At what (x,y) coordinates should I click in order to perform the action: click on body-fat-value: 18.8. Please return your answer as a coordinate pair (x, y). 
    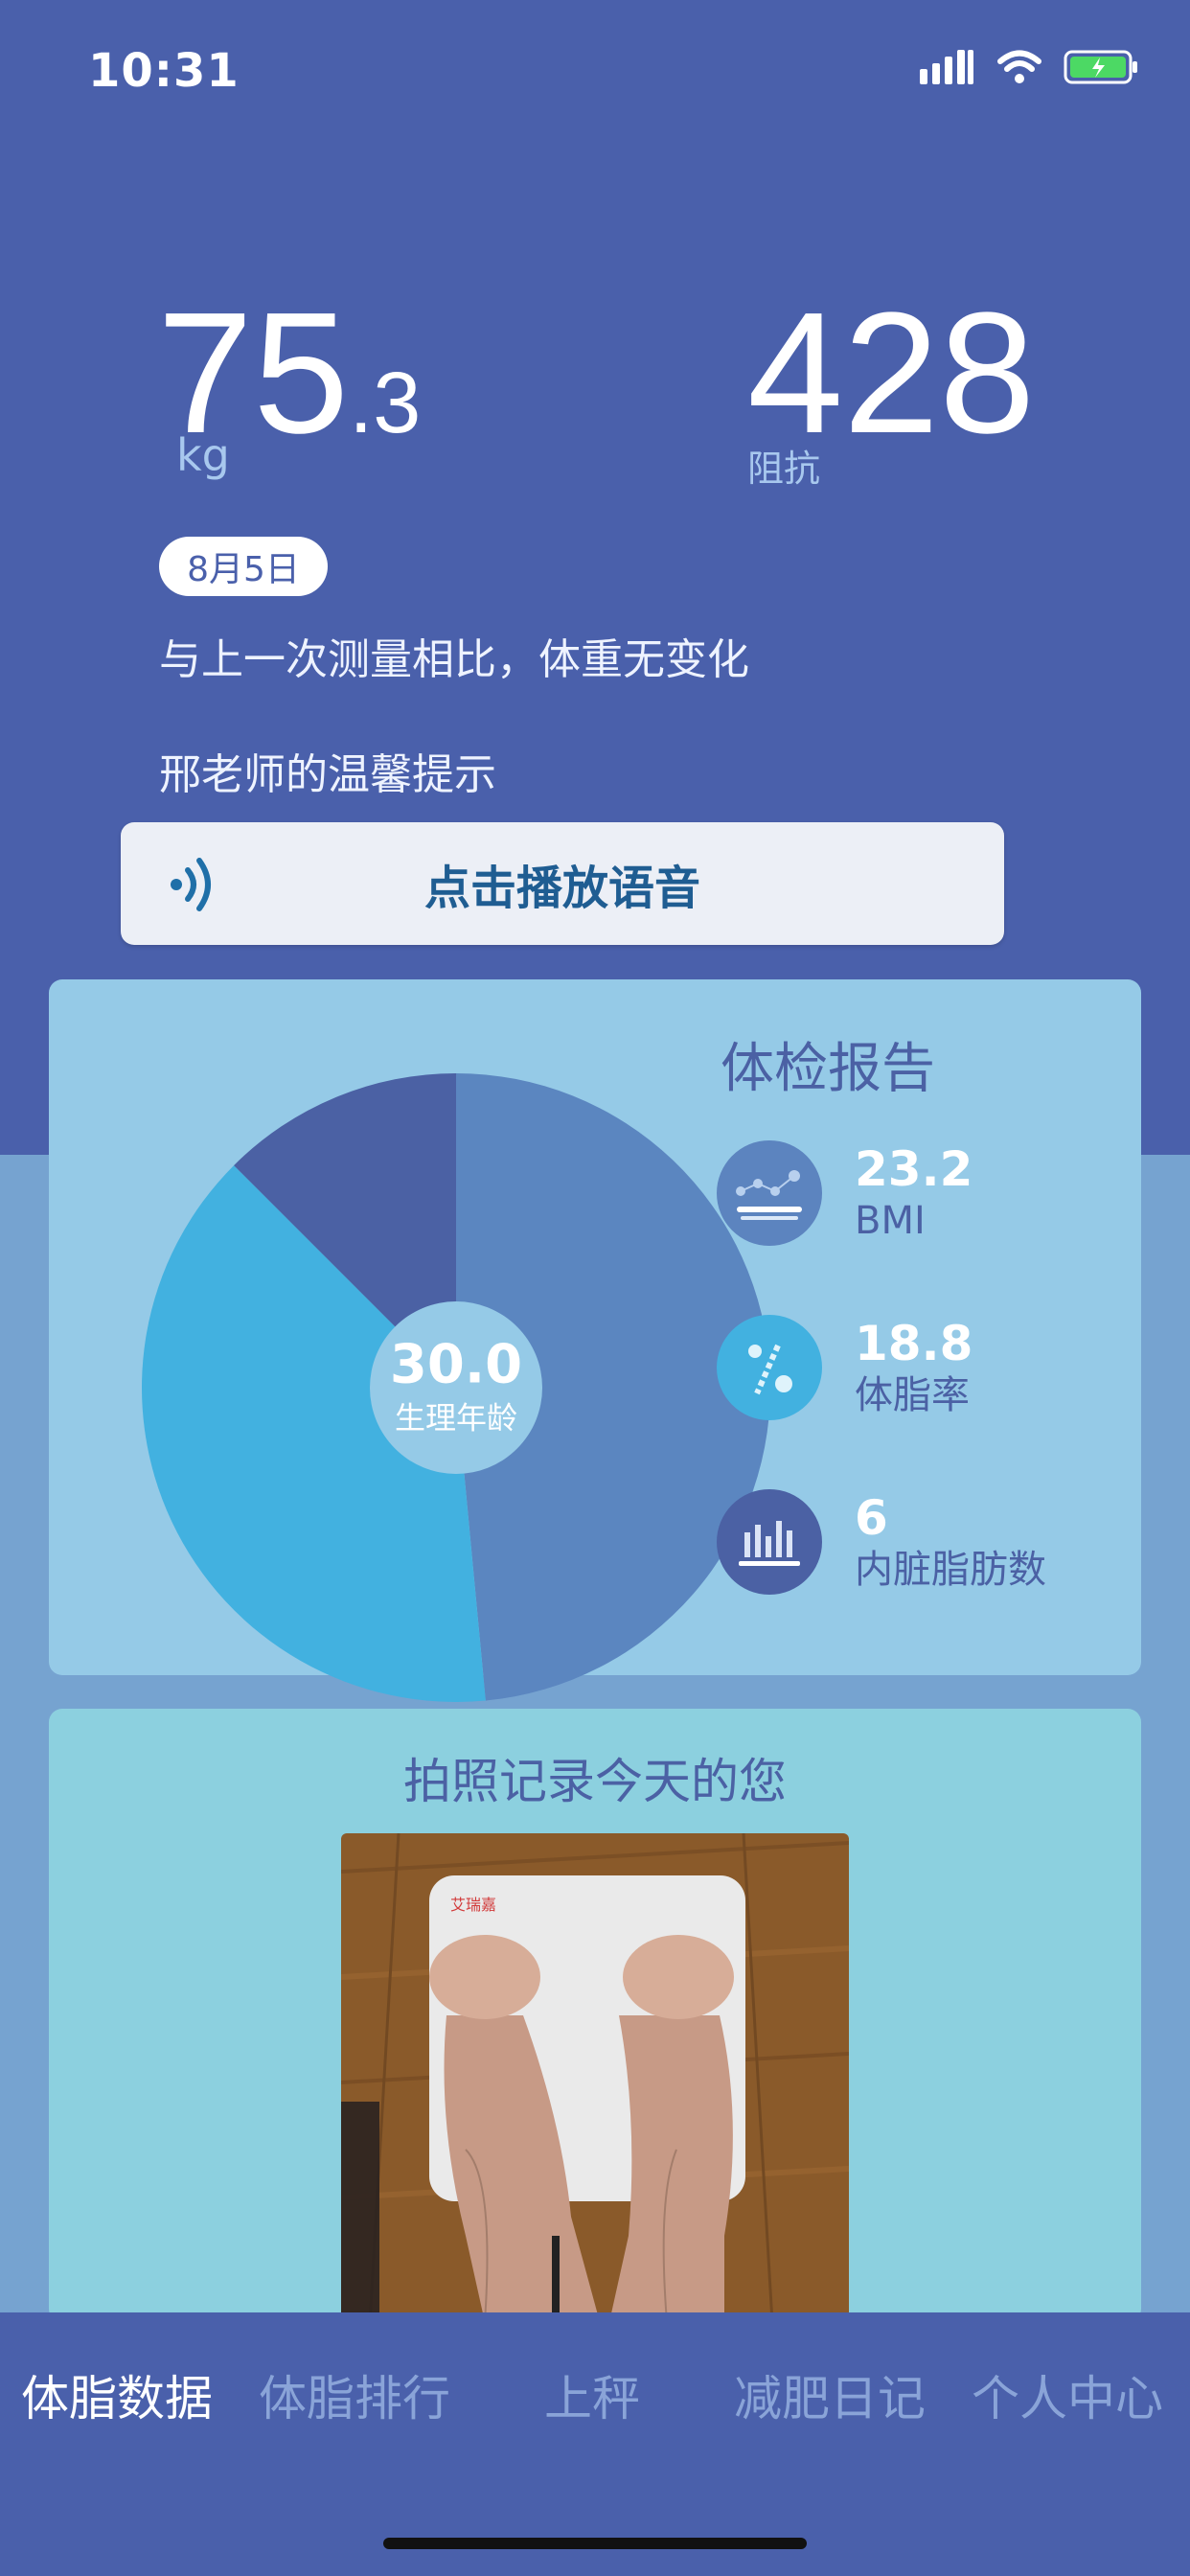
    Looking at the image, I should click on (914, 1344).